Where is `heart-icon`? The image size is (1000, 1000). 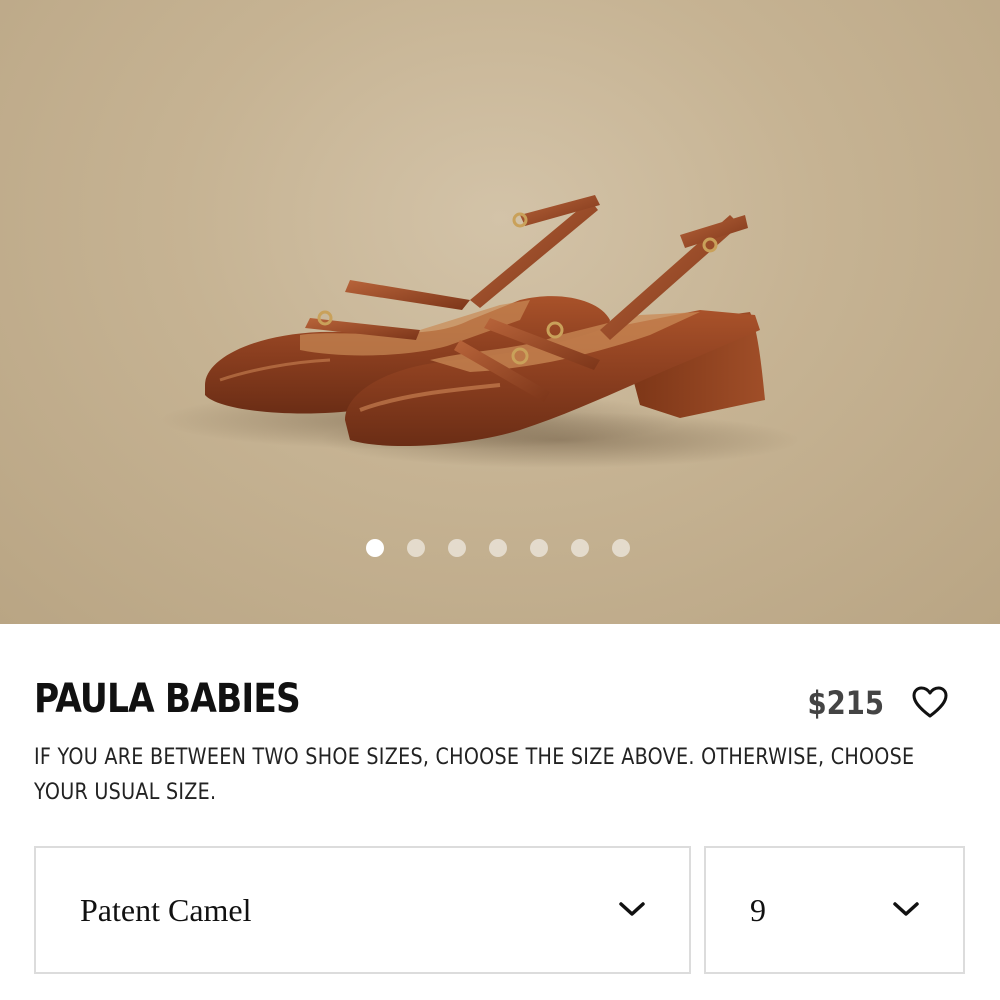 heart-icon is located at coordinates (930, 702).